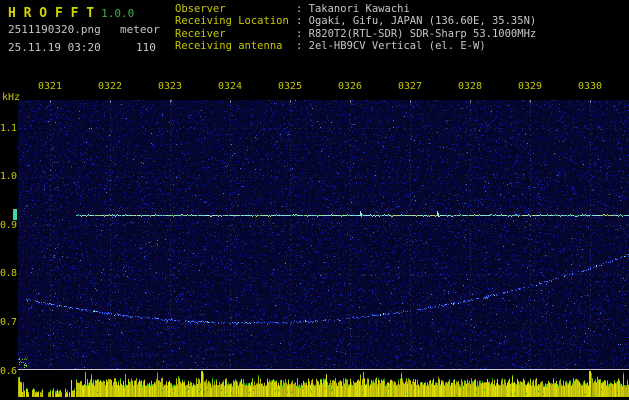  What do you see at coordinates (8, 225) in the screenshot?
I see `freq-tick-label: 0.9` at bounding box center [8, 225].